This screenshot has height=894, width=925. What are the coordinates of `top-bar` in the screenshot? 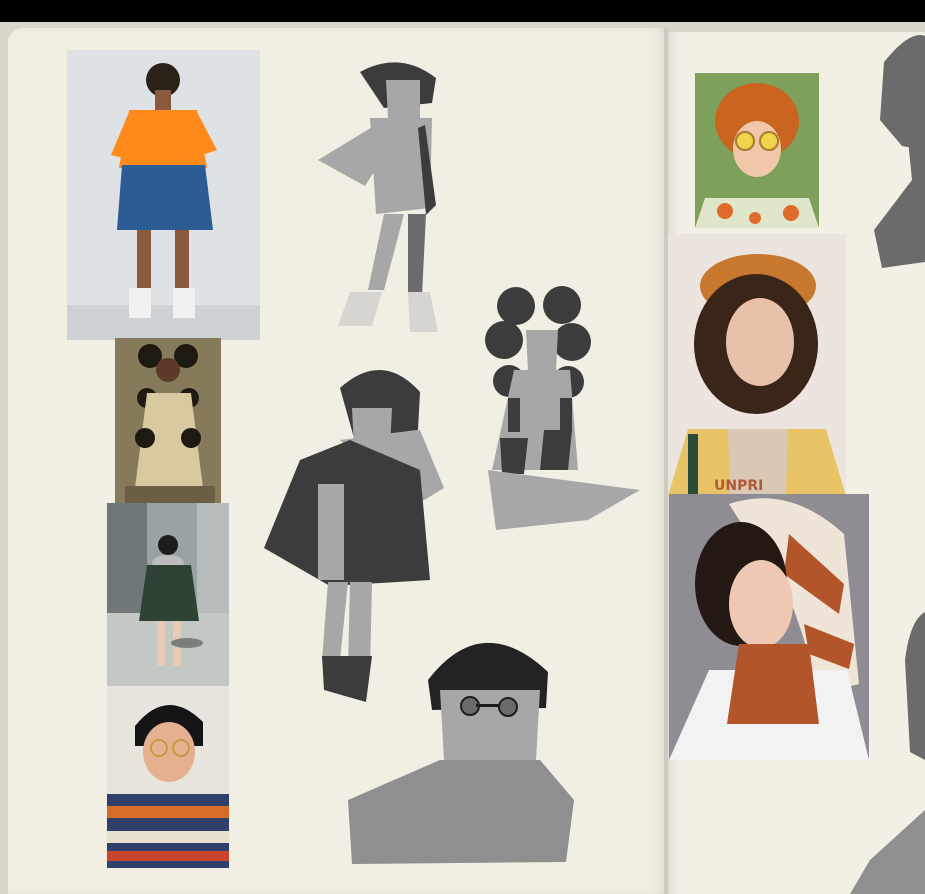 It's located at (462, 11).